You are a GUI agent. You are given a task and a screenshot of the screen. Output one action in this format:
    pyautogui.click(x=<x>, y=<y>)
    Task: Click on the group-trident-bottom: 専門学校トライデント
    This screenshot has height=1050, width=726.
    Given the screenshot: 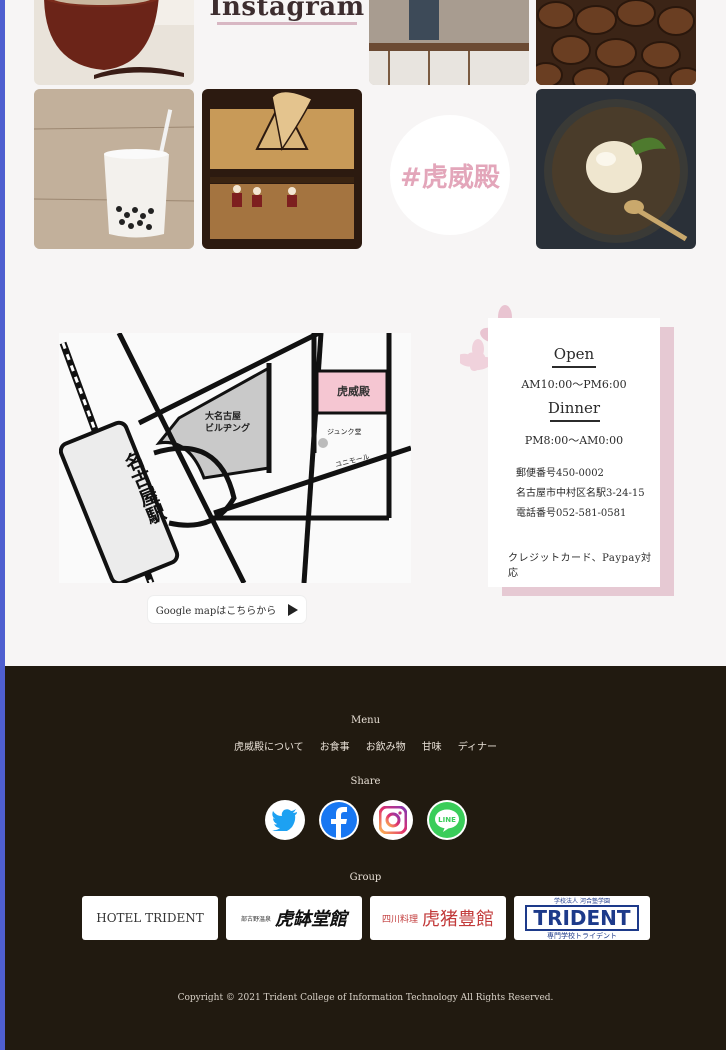 What is the action you would take?
    pyautogui.click(x=582, y=935)
    